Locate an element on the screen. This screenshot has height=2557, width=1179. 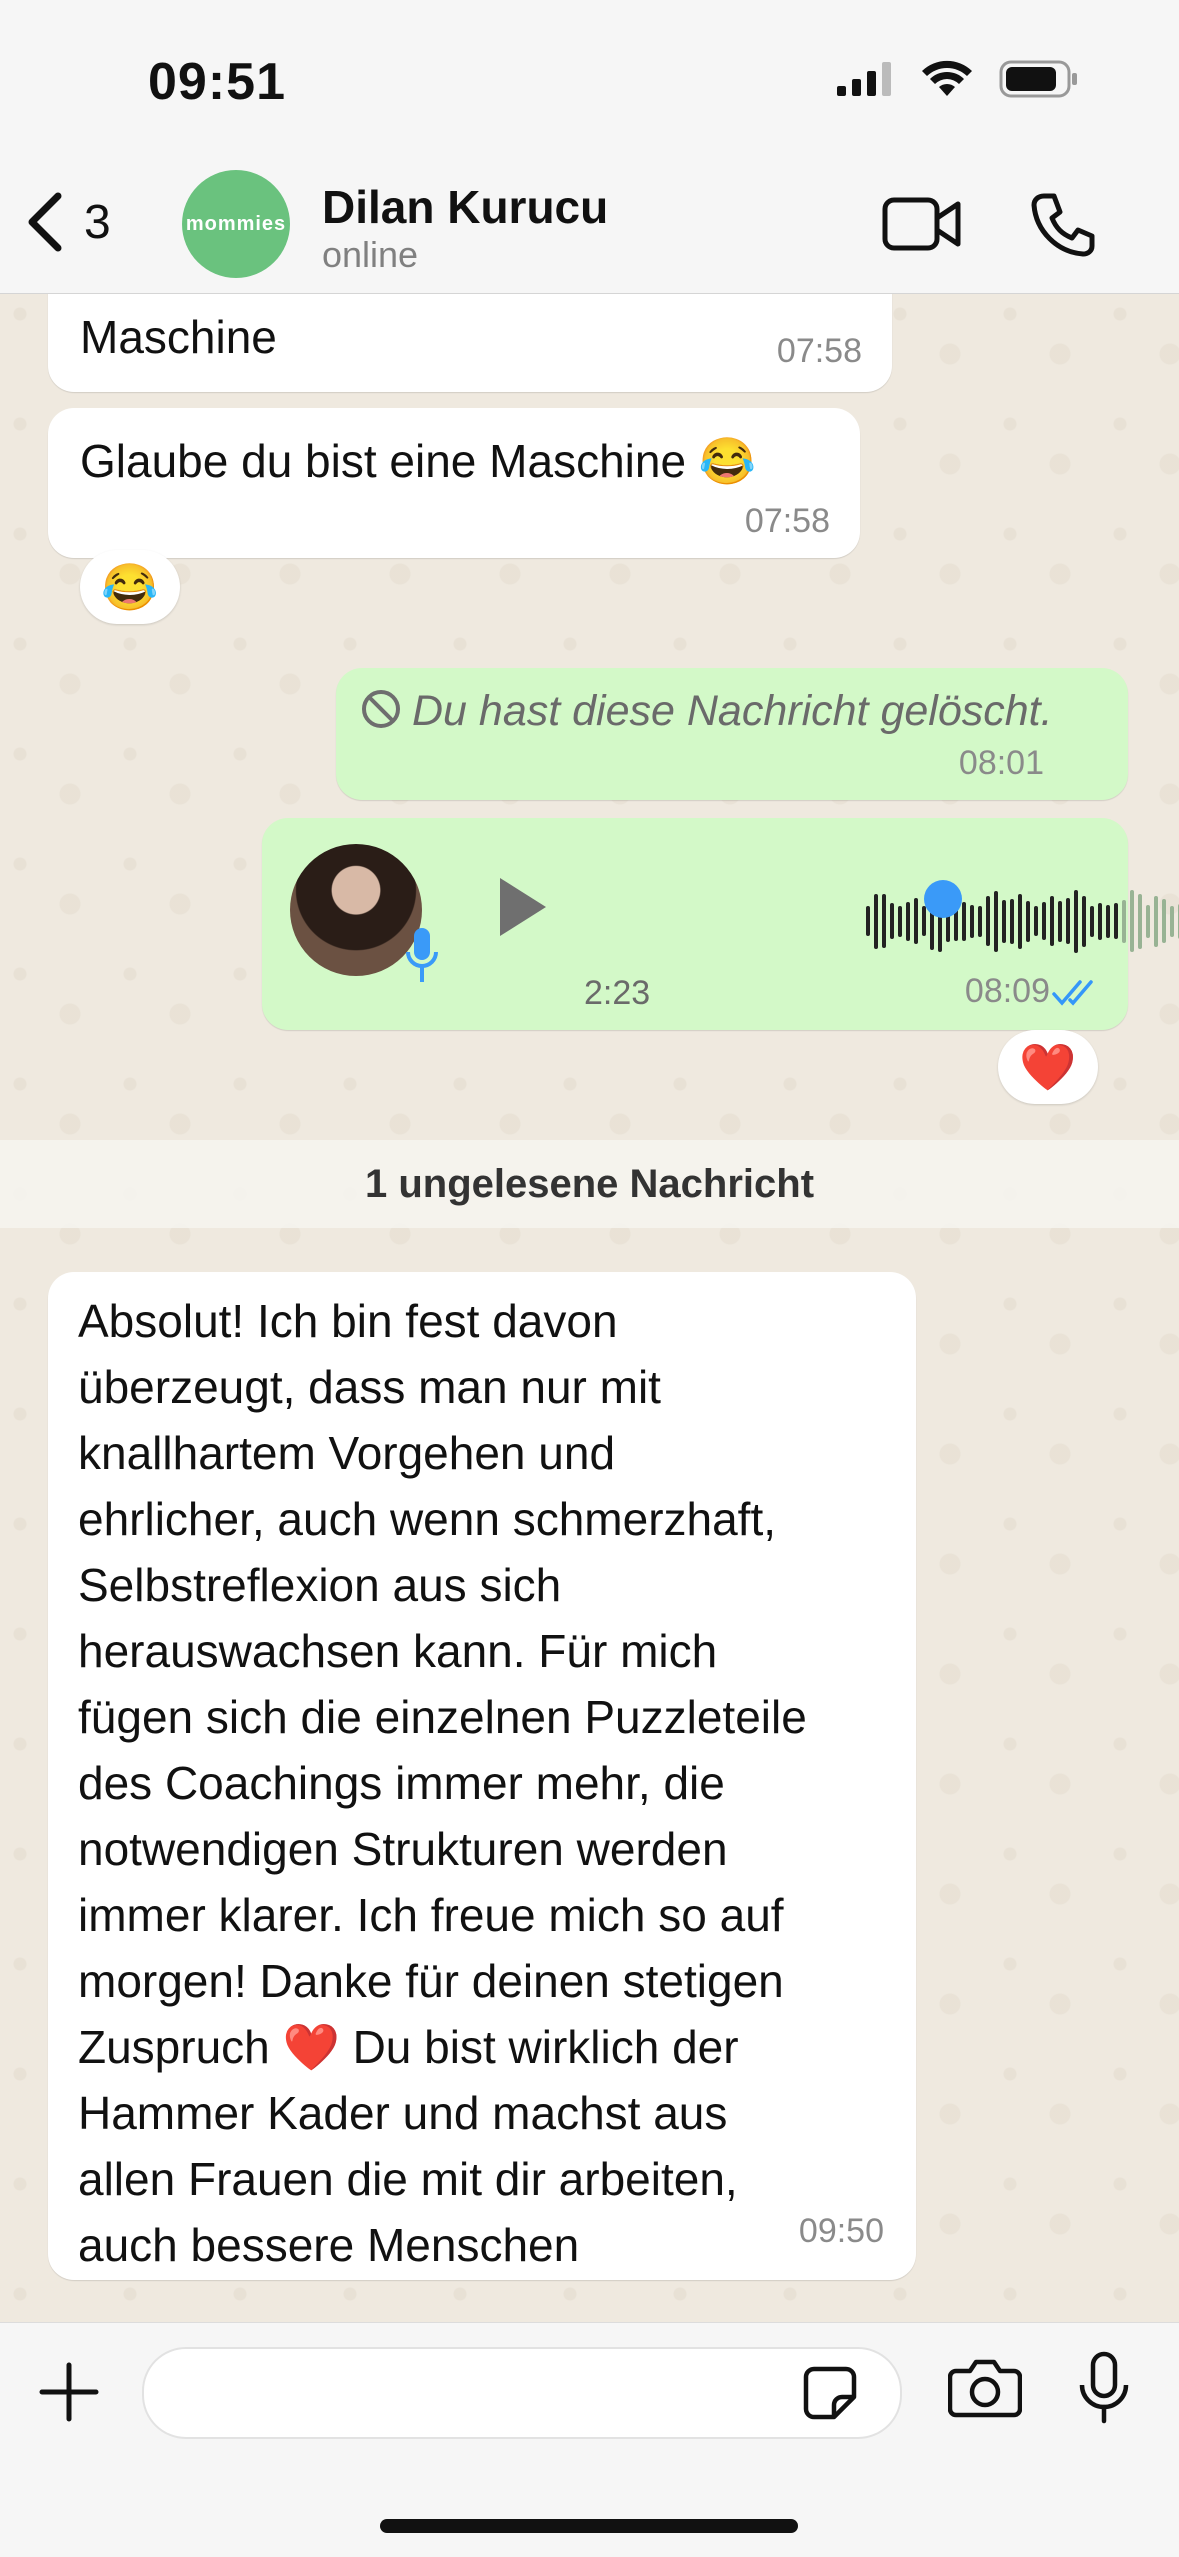
message-line: Absolut! Ich bin fest davon is located at coordinates (348, 1321).